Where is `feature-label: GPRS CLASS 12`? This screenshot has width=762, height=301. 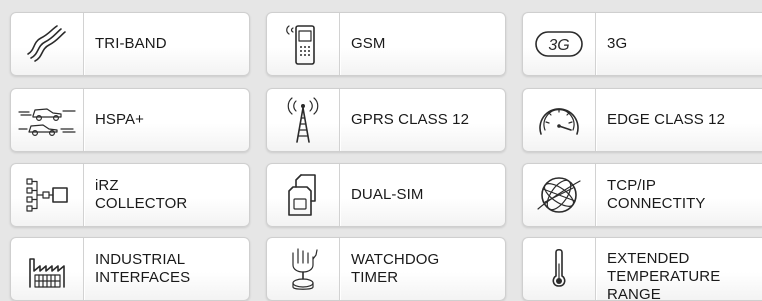 feature-label: GPRS CLASS 12 is located at coordinates (410, 119).